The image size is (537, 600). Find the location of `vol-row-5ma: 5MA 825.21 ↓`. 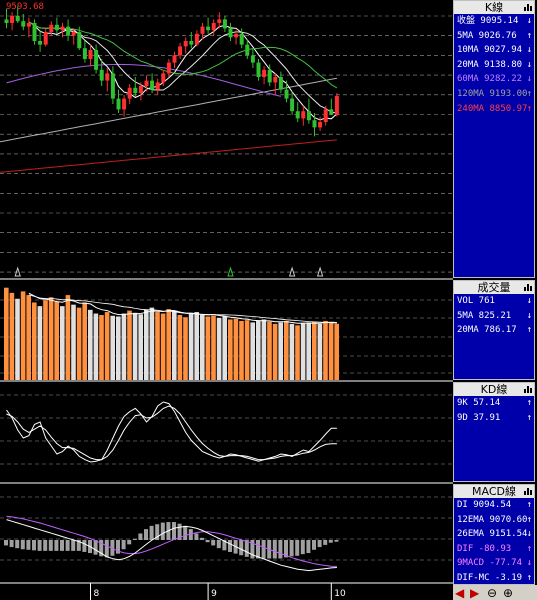

vol-row-5ma: 5MA 825.21 ↓ is located at coordinates (494, 316).